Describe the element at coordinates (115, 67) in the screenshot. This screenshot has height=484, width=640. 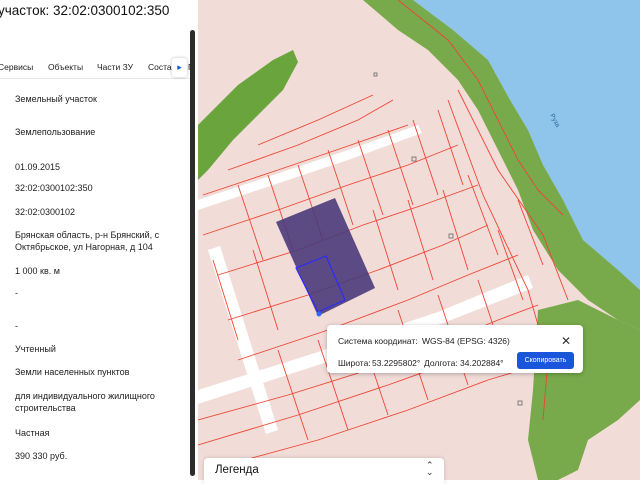
I see `tab-parts: Части ЗУ` at that location.